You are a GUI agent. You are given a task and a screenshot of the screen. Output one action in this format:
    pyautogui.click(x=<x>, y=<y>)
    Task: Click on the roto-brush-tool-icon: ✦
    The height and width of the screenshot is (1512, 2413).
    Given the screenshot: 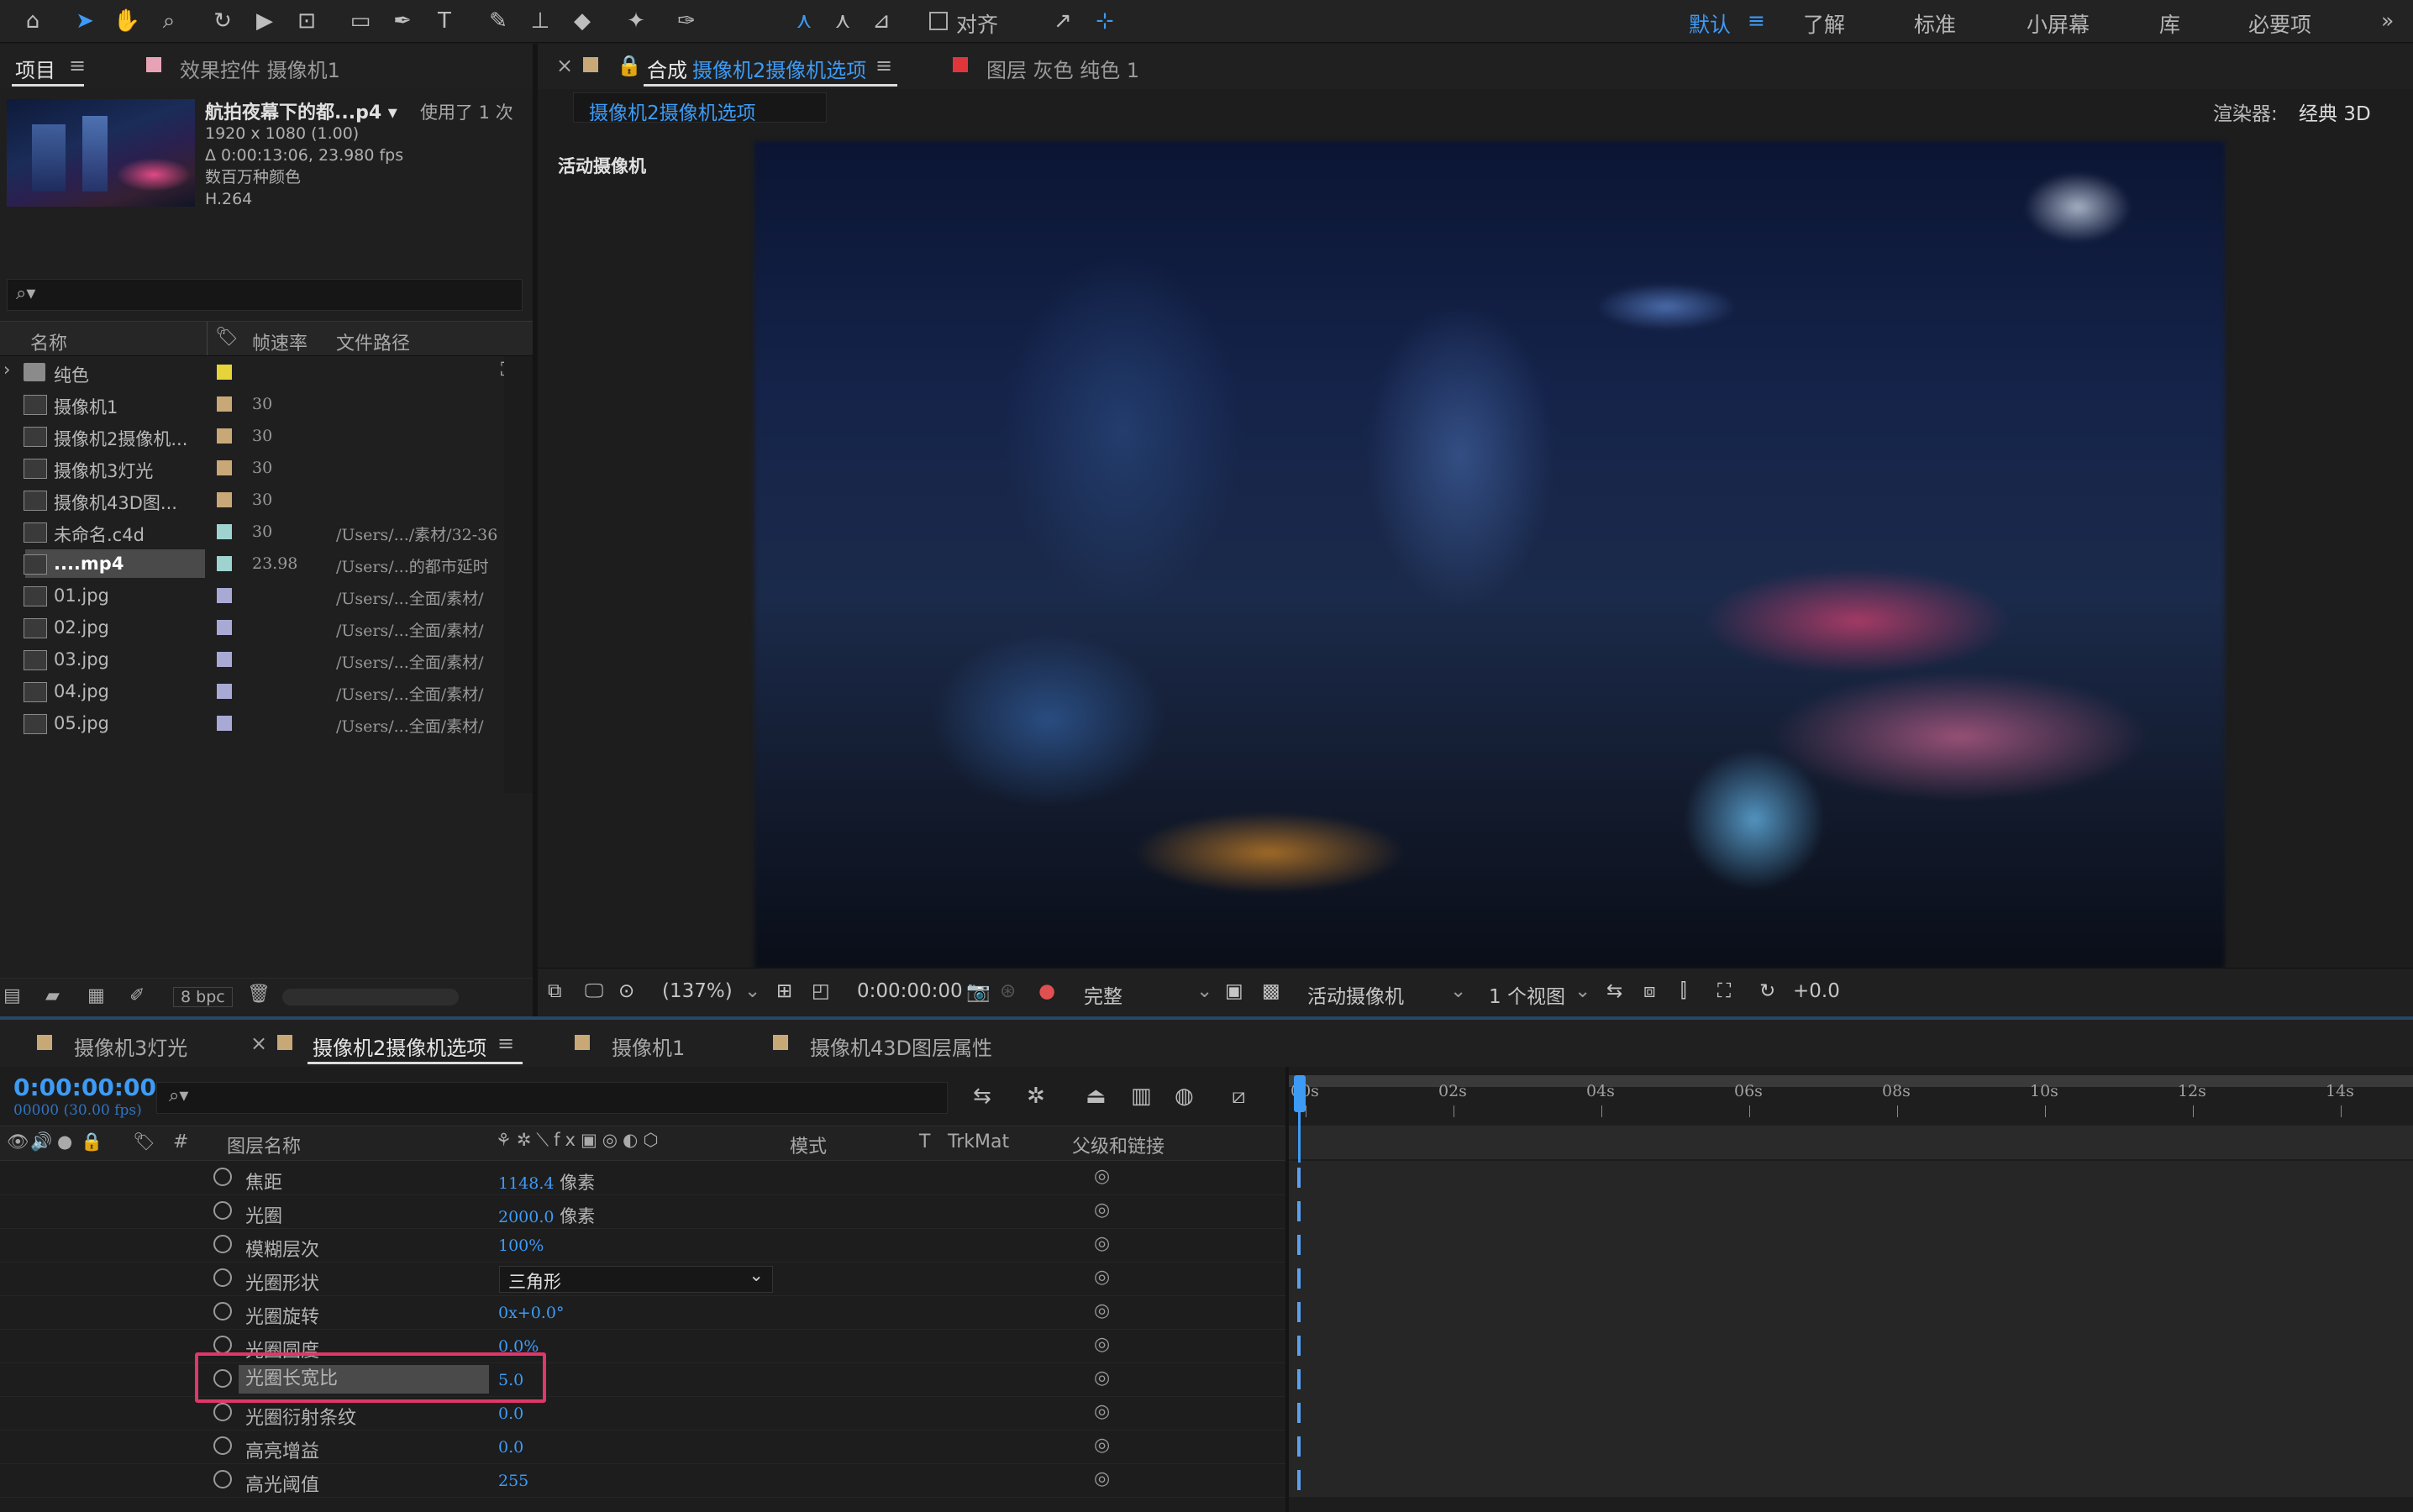 What is the action you would take?
    pyautogui.click(x=636, y=21)
    